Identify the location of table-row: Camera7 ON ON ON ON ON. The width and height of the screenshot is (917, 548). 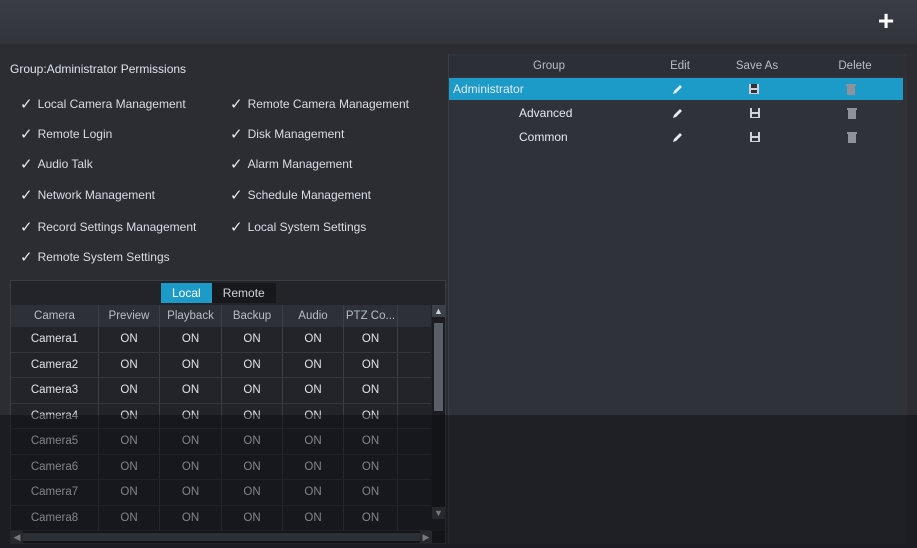
(221, 493).